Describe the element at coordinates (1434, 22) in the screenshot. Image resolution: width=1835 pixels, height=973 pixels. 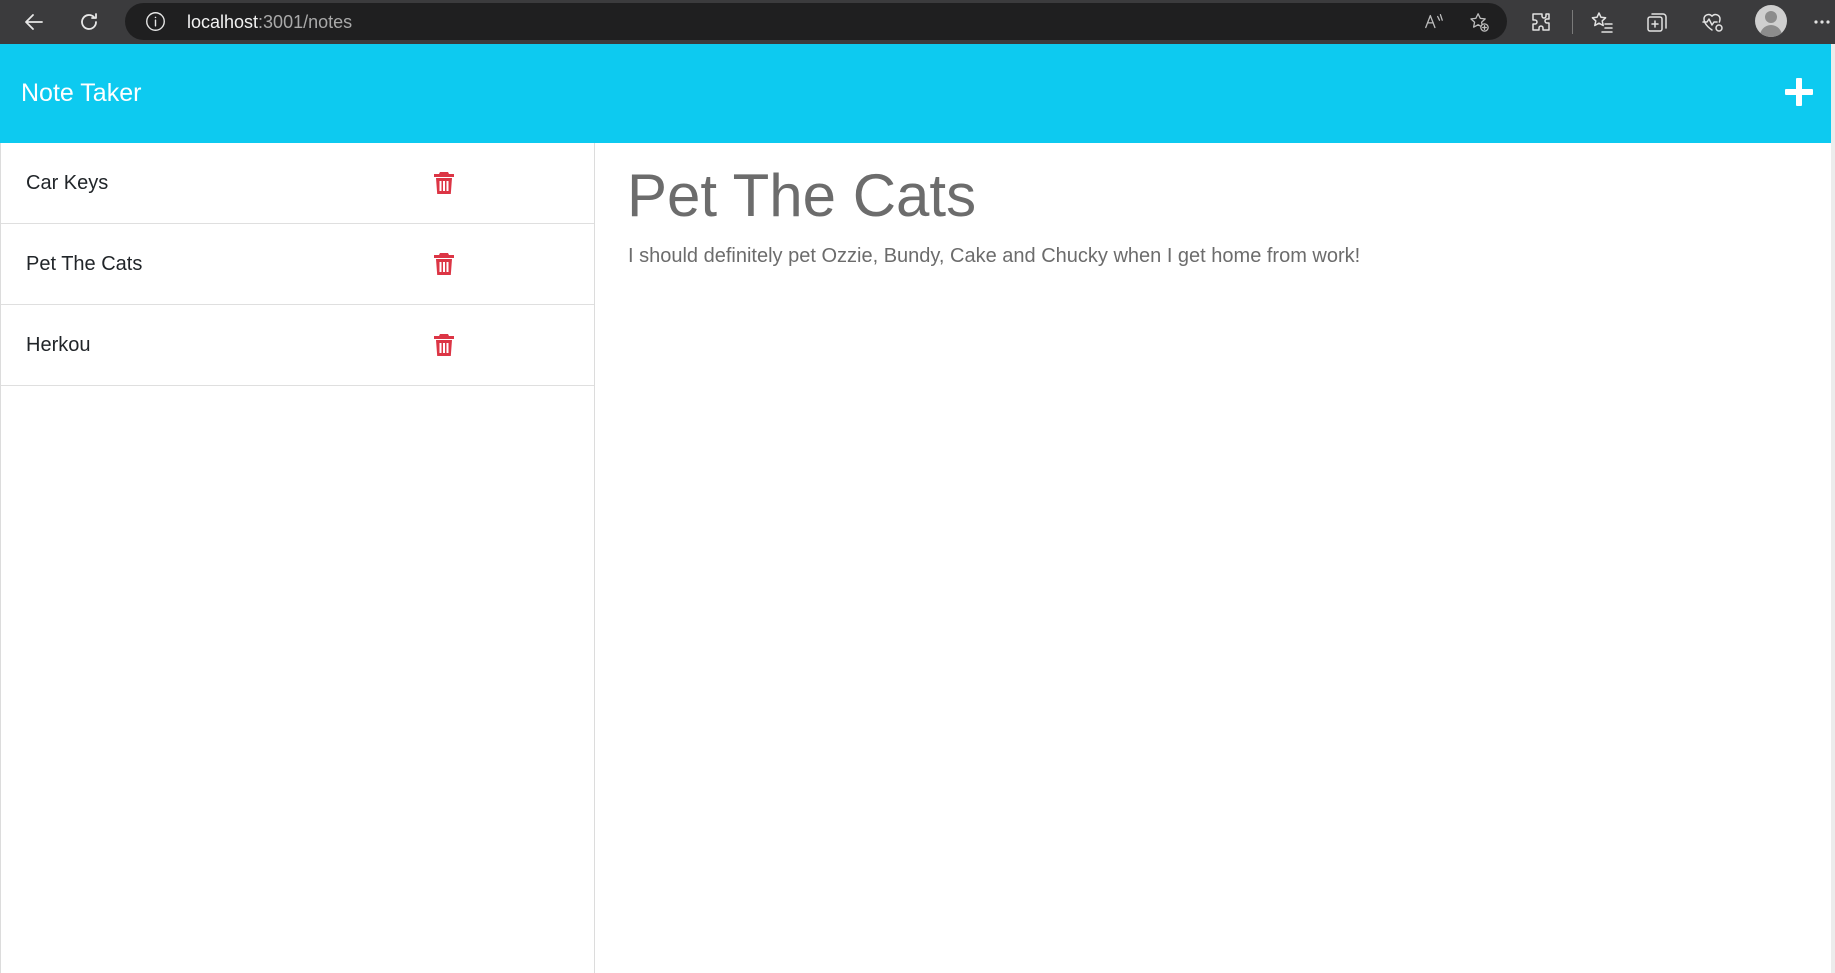
I see `read-aloud-icon` at that location.